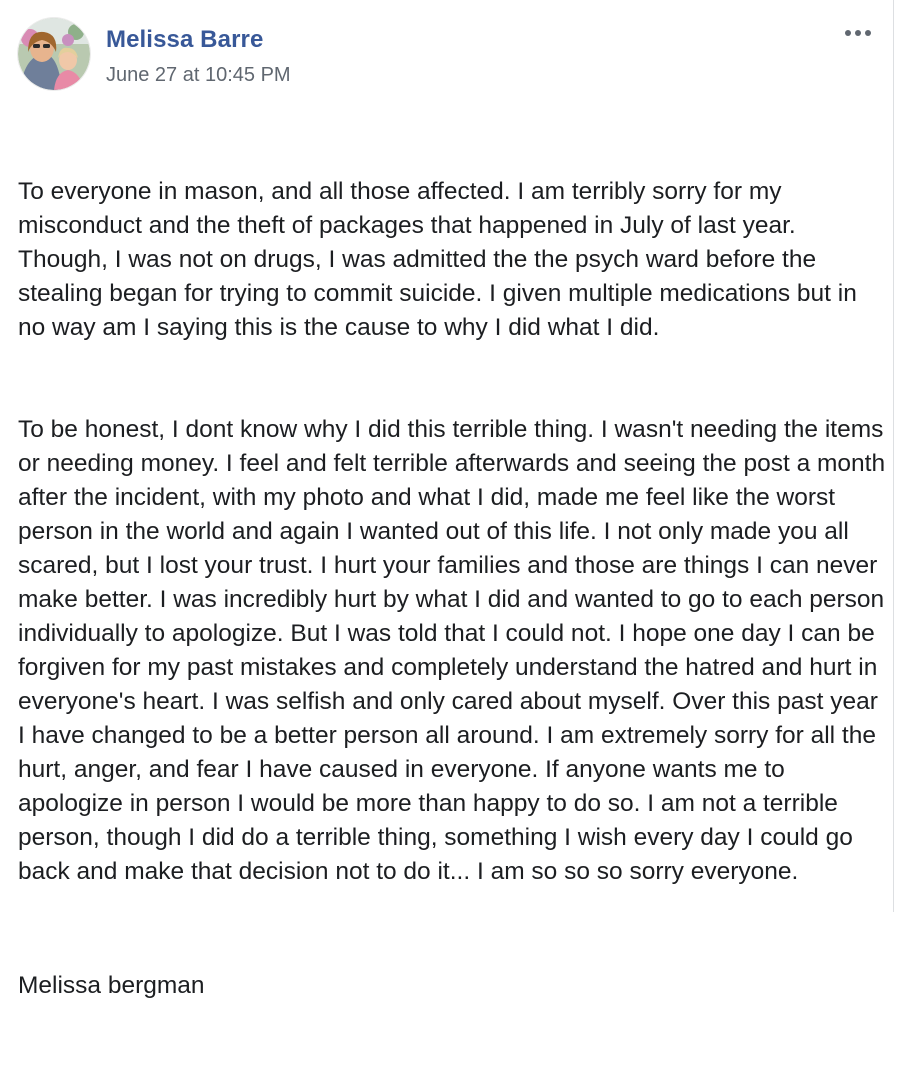  Describe the element at coordinates (198, 75) in the screenshot. I see `post-timestamp-link: June 27 at 10:45 PM` at that location.